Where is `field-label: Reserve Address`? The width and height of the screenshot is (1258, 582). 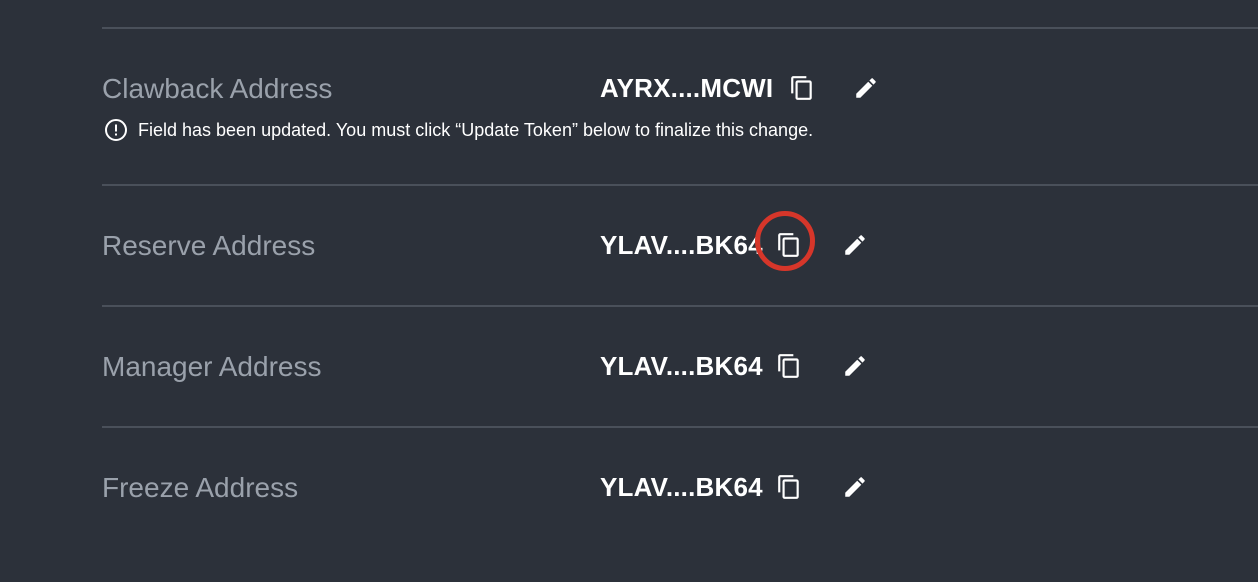
field-label: Reserve Address is located at coordinates (209, 245).